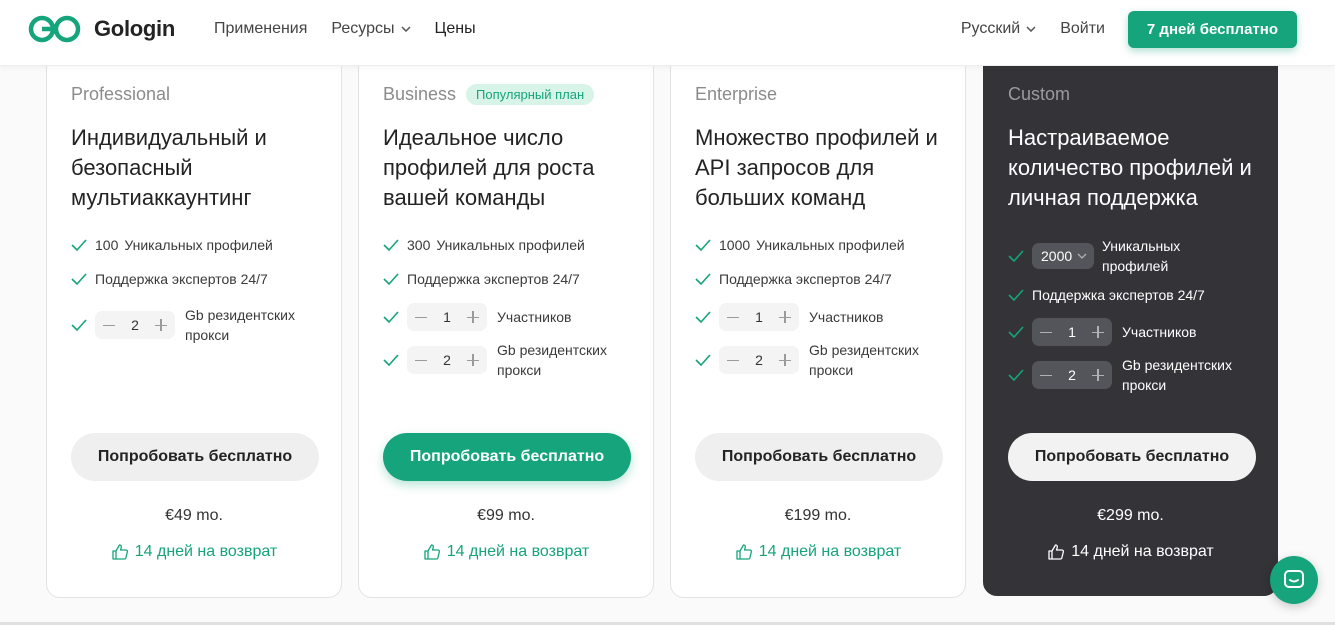  Describe the element at coordinates (1212, 29) in the screenshot. I see `free-trial-button: 7 дней бесплатно` at that location.